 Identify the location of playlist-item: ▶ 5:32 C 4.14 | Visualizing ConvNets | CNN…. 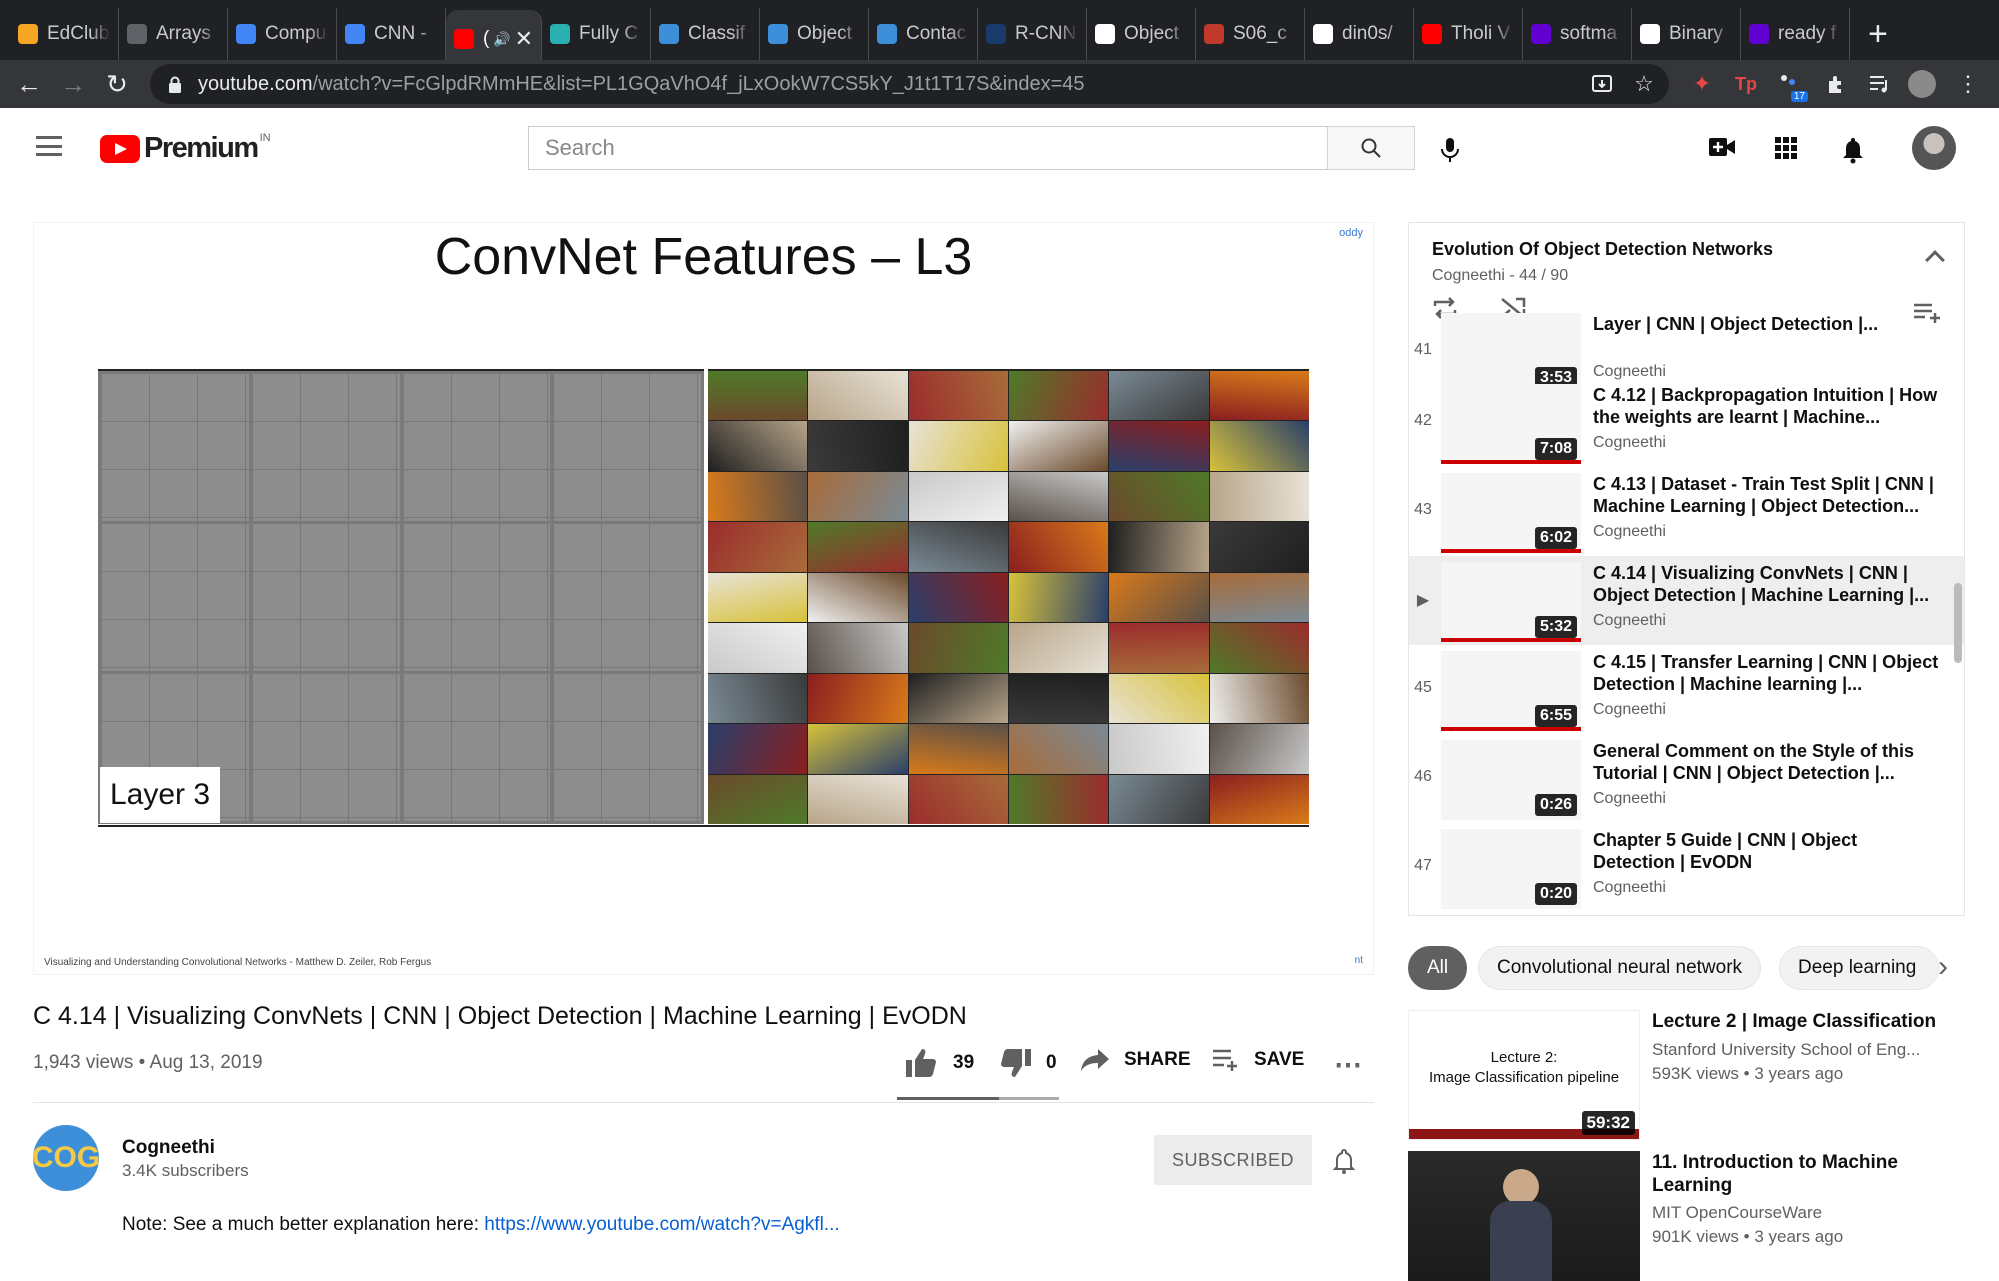
(1686, 600).